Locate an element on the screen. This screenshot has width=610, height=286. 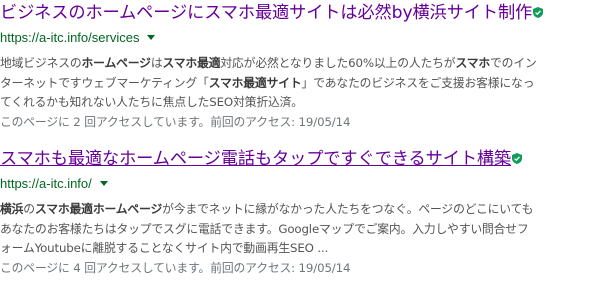
snippet-keyword: 横浜 is located at coordinates (12, 209).